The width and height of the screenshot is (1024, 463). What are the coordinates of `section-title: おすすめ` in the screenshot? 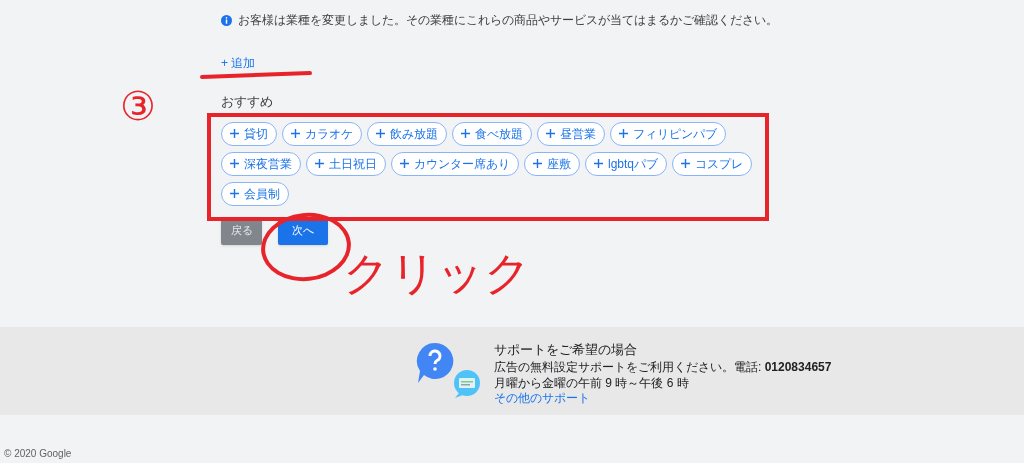 It's located at (247, 102).